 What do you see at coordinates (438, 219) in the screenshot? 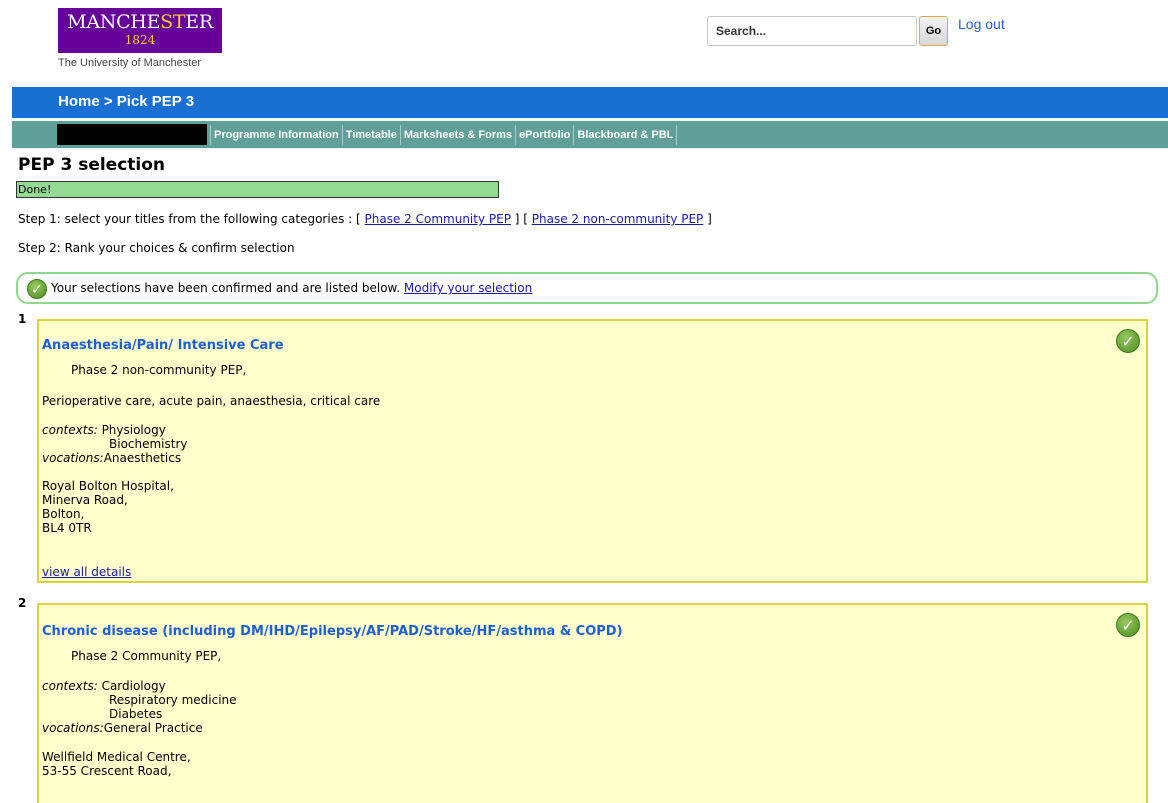
I see `community-pep-link: Phase 2 Community PEP` at bounding box center [438, 219].